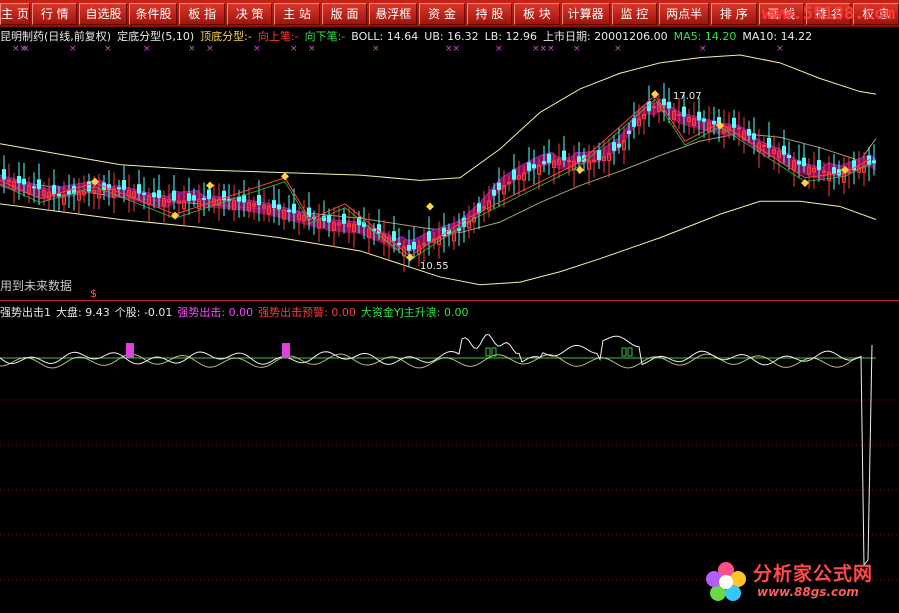 Image resolution: width=899 pixels, height=613 pixels. What do you see at coordinates (813, 574) in the screenshot?
I see `logo-title: 分析家公式网` at bounding box center [813, 574].